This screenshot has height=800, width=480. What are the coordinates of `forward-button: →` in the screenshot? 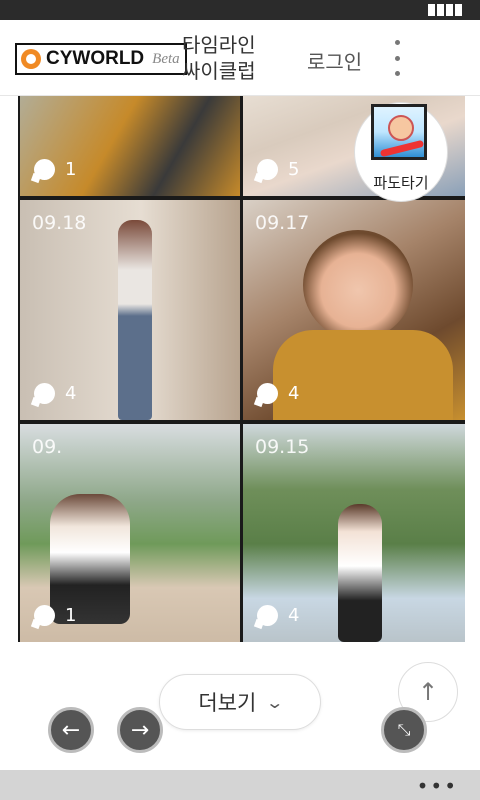 It's located at (140, 730).